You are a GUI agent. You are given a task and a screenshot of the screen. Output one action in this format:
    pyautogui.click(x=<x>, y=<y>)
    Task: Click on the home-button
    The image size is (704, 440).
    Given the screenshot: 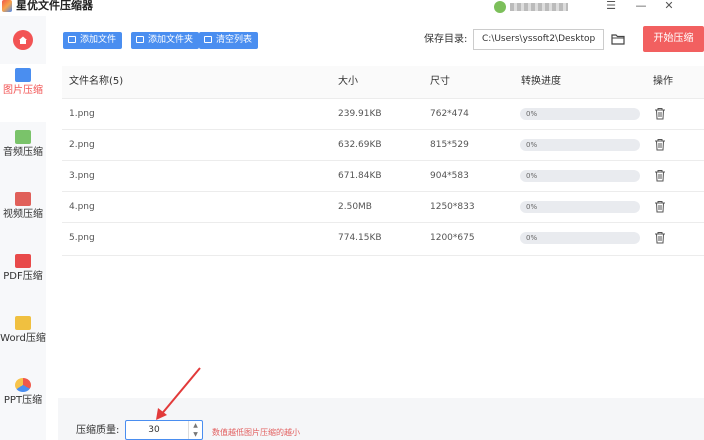 What is the action you would take?
    pyautogui.click(x=23, y=40)
    